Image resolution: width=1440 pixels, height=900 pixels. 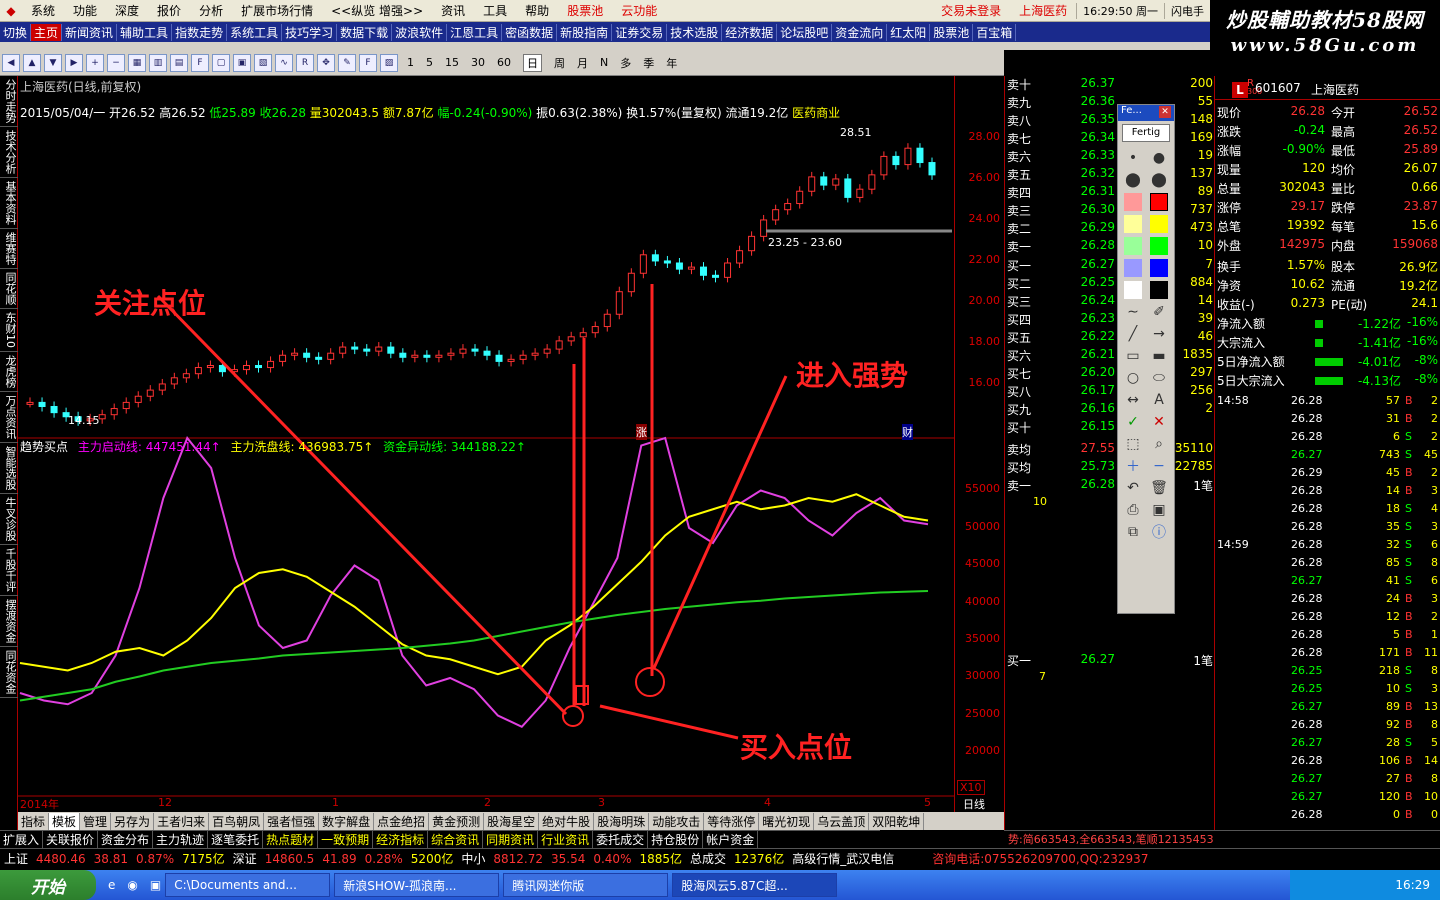 What do you see at coordinates (671, 63) in the screenshot?
I see `period-year: 年` at bounding box center [671, 63].